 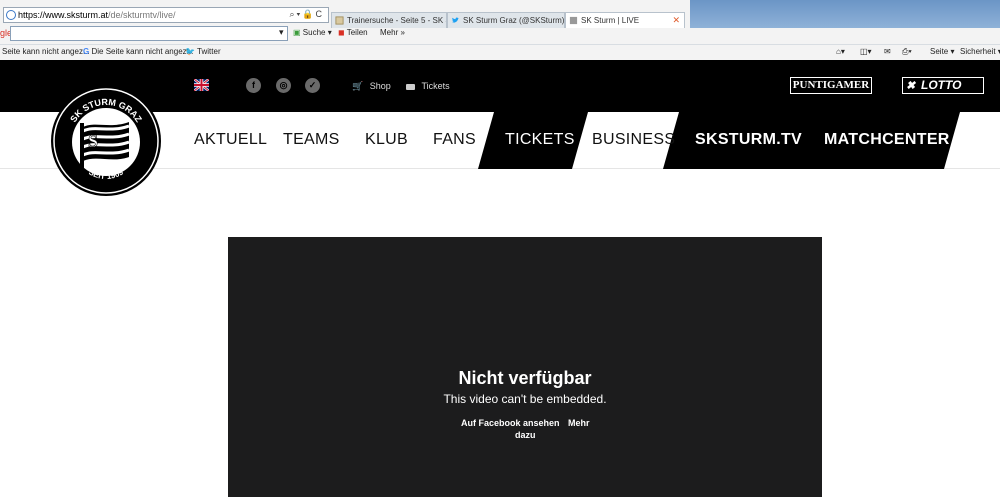 I want to click on video-unavailable-title: Nicht verfügbar, so click(x=525, y=378).